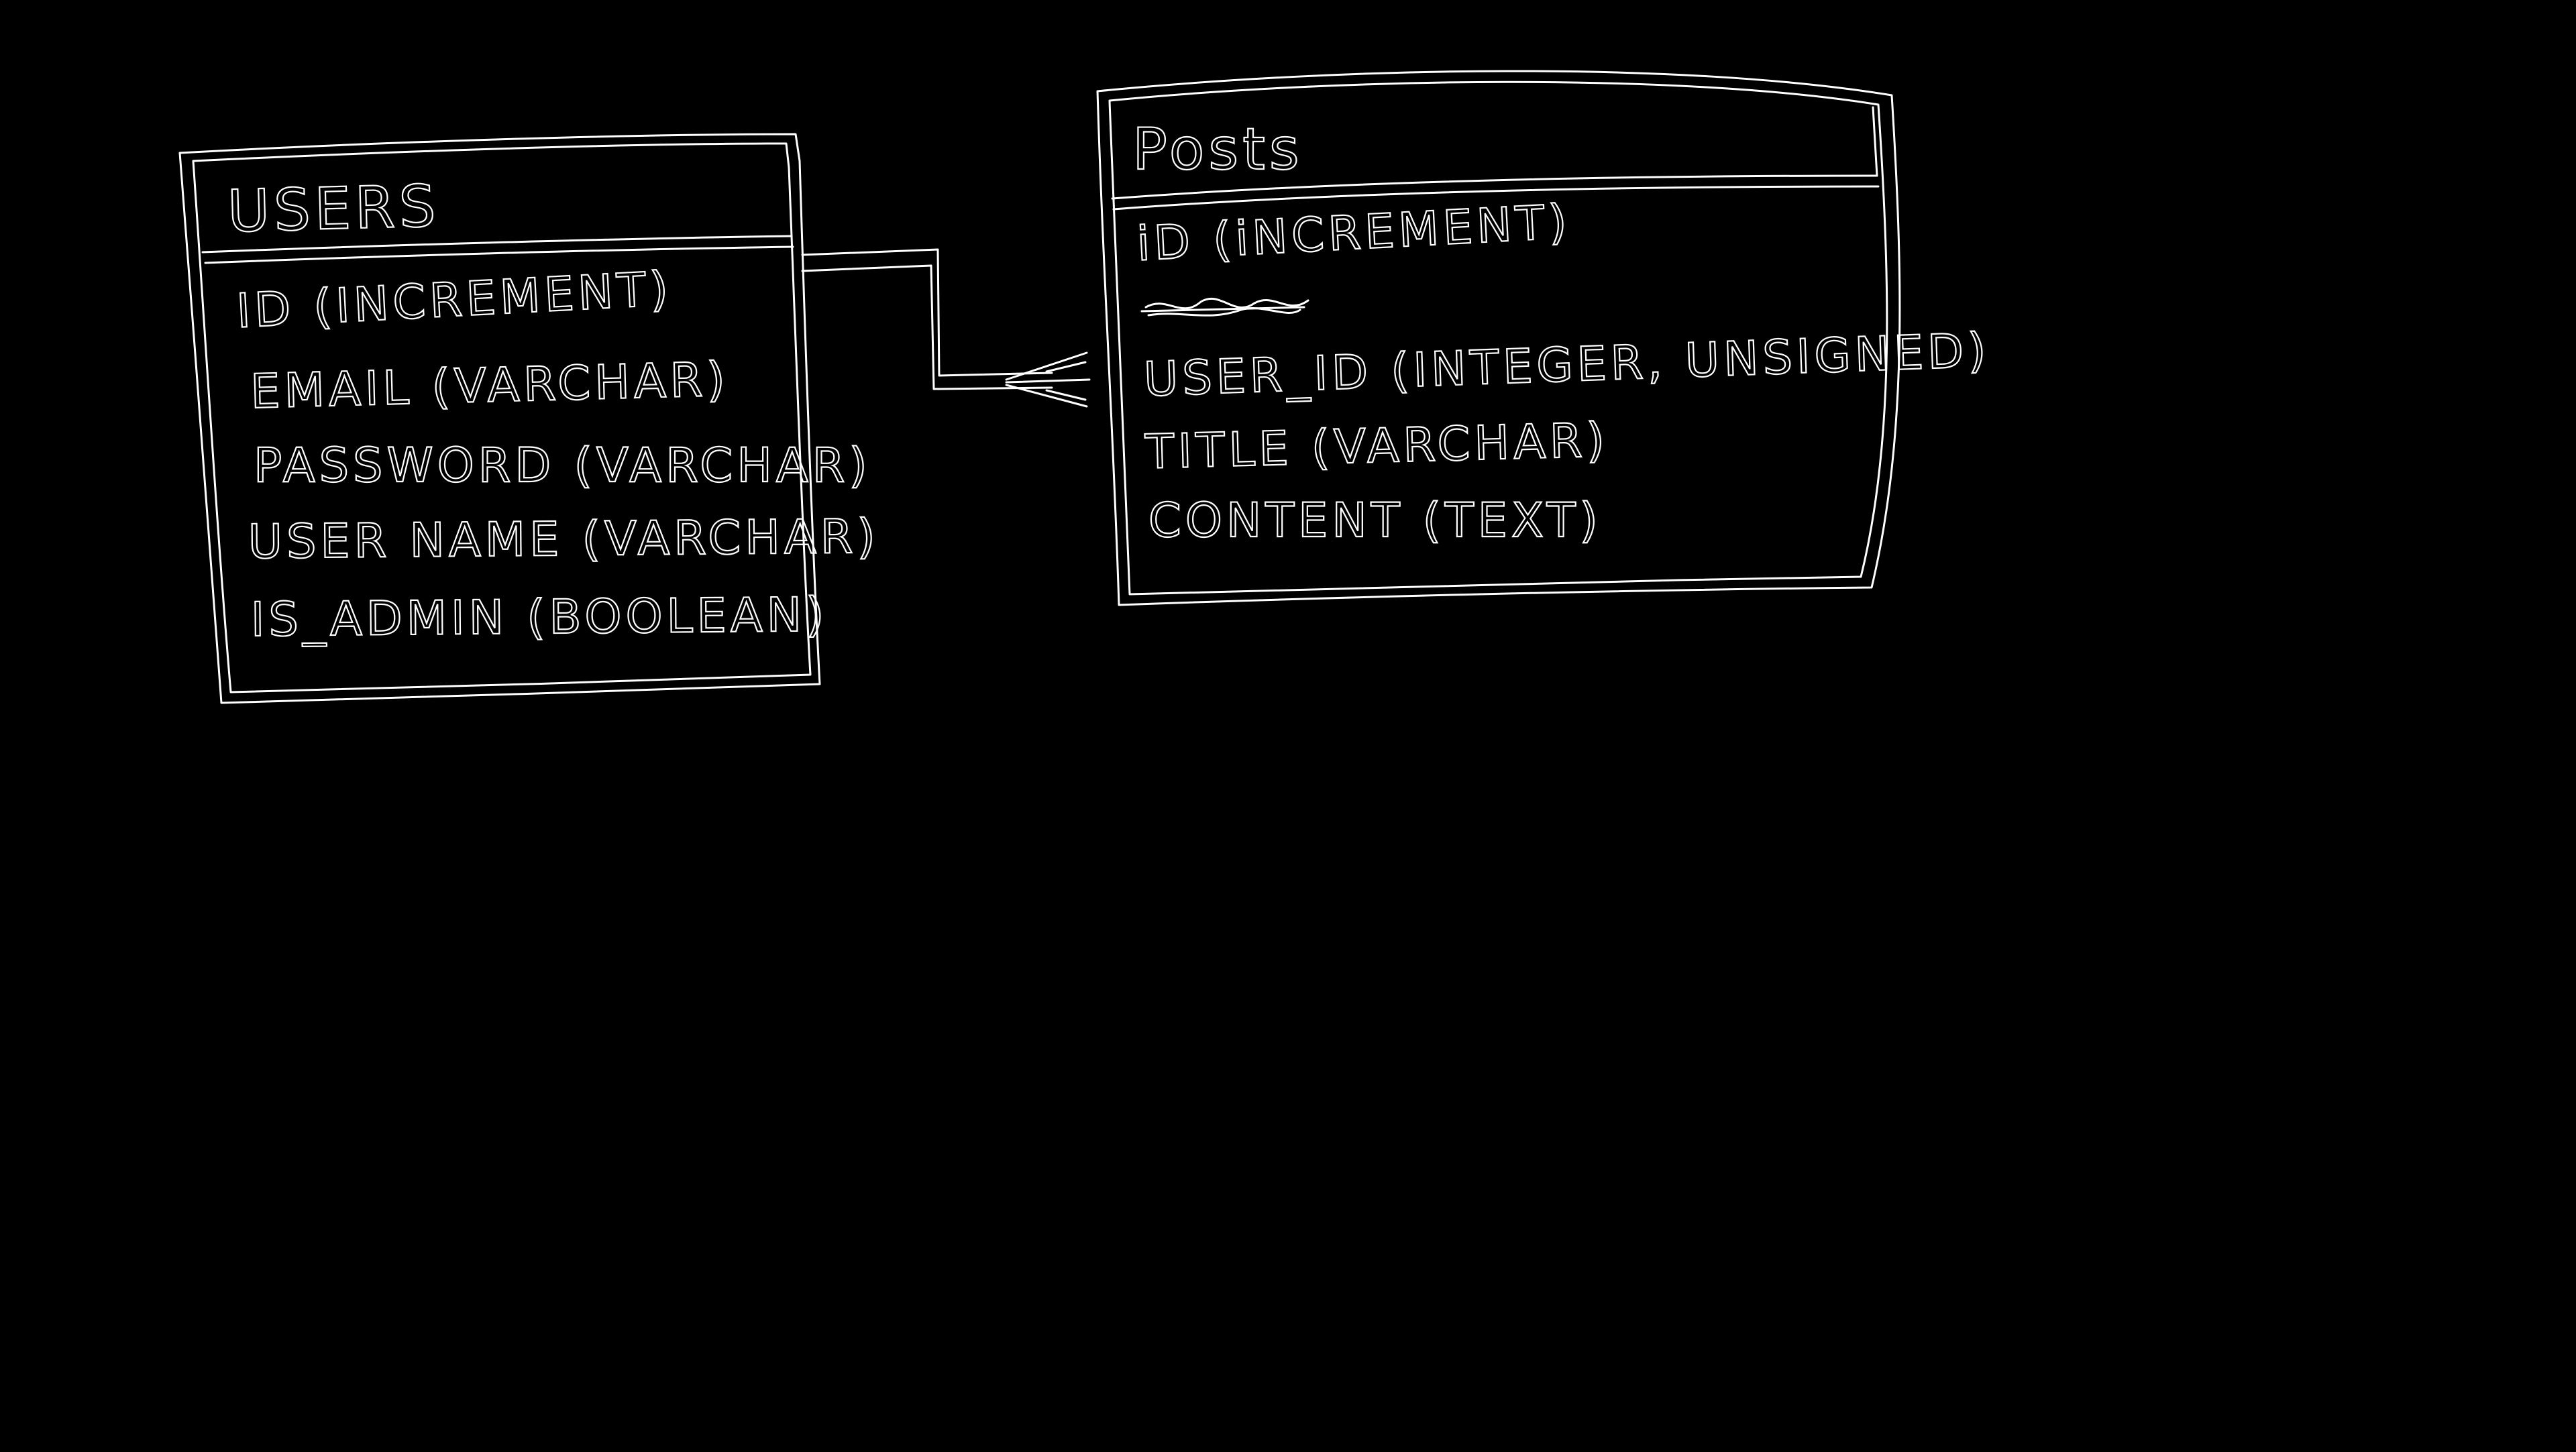 Image resolution: width=2576 pixels, height=1452 pixels. Describe the element at coordinates (562, 465) in the screenshot. I see `users-field-3: PASSWORD (VARCHAR)` at that location.